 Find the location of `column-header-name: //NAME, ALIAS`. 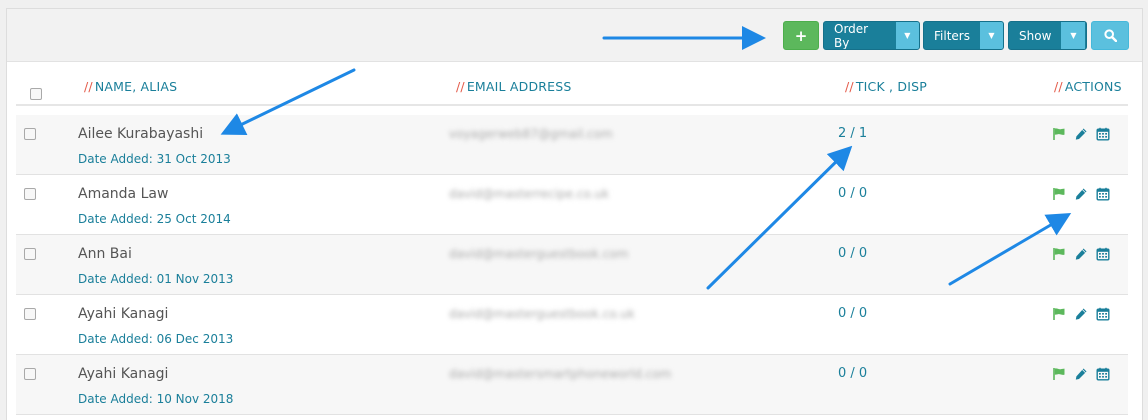

column-header-name: //NAME, ALIAS is located at coordinates (130, 86).